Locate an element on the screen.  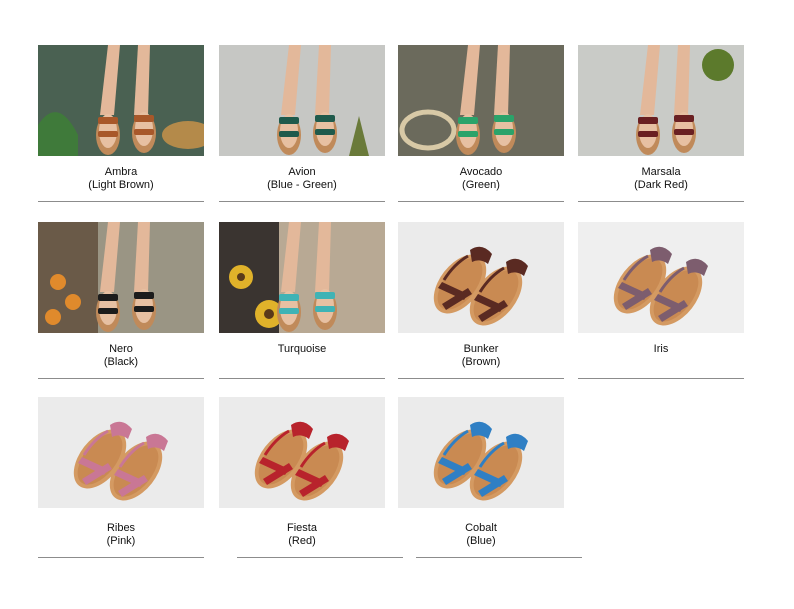
product-caption: Ribes (Pink) is located at coordinates (121, 535).